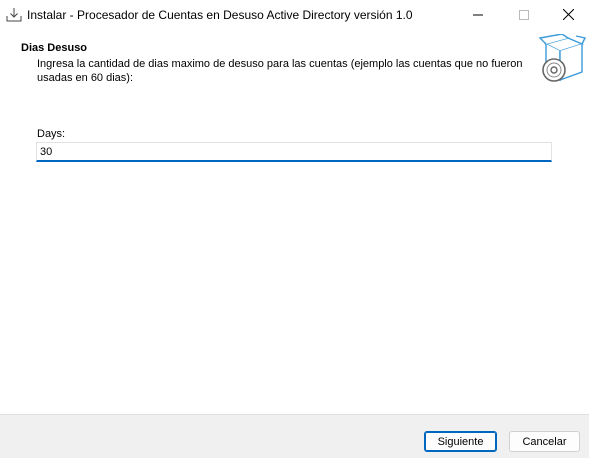 The image size is (589, 458). What do you see at coordinates (544, 441) in the screenshot?
I see `cancel-button: Cancelar` at bounding box center [544, 441].